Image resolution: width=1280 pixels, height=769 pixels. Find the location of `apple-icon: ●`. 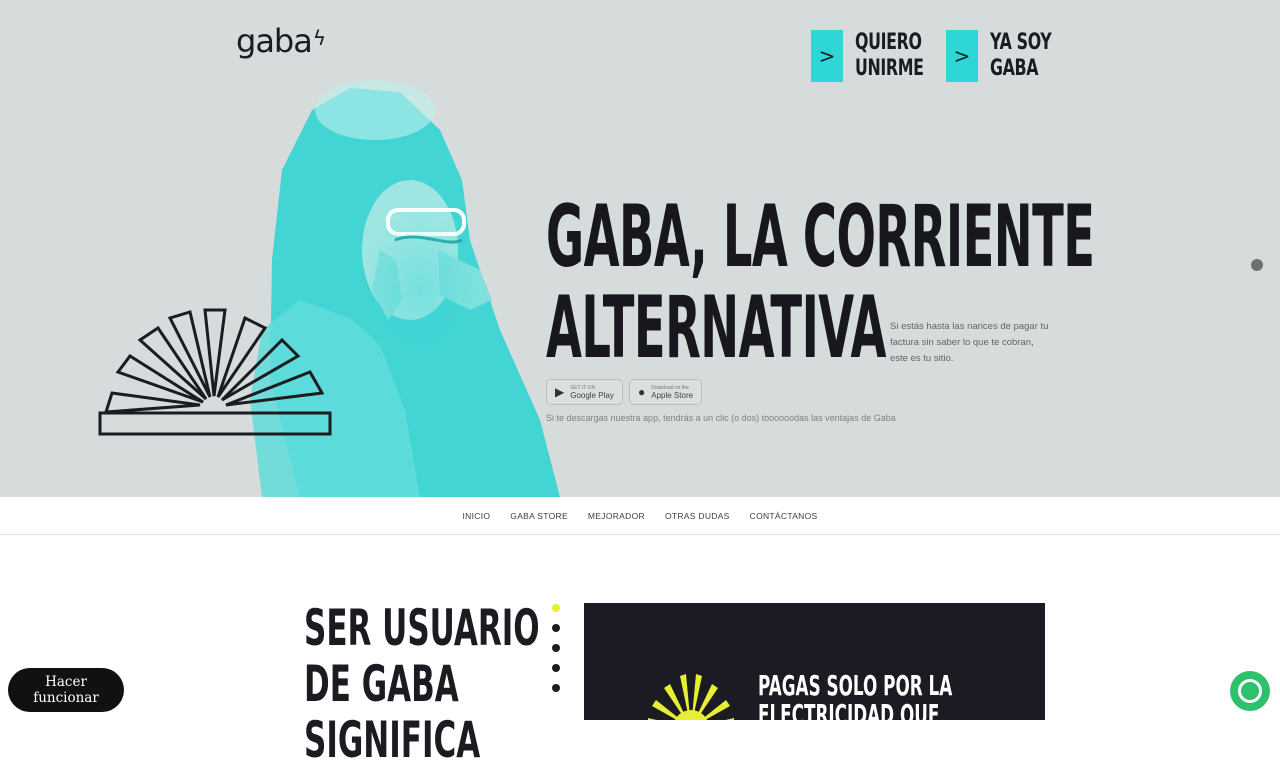

apple-icon: ● is located at coordinates (642, 392).